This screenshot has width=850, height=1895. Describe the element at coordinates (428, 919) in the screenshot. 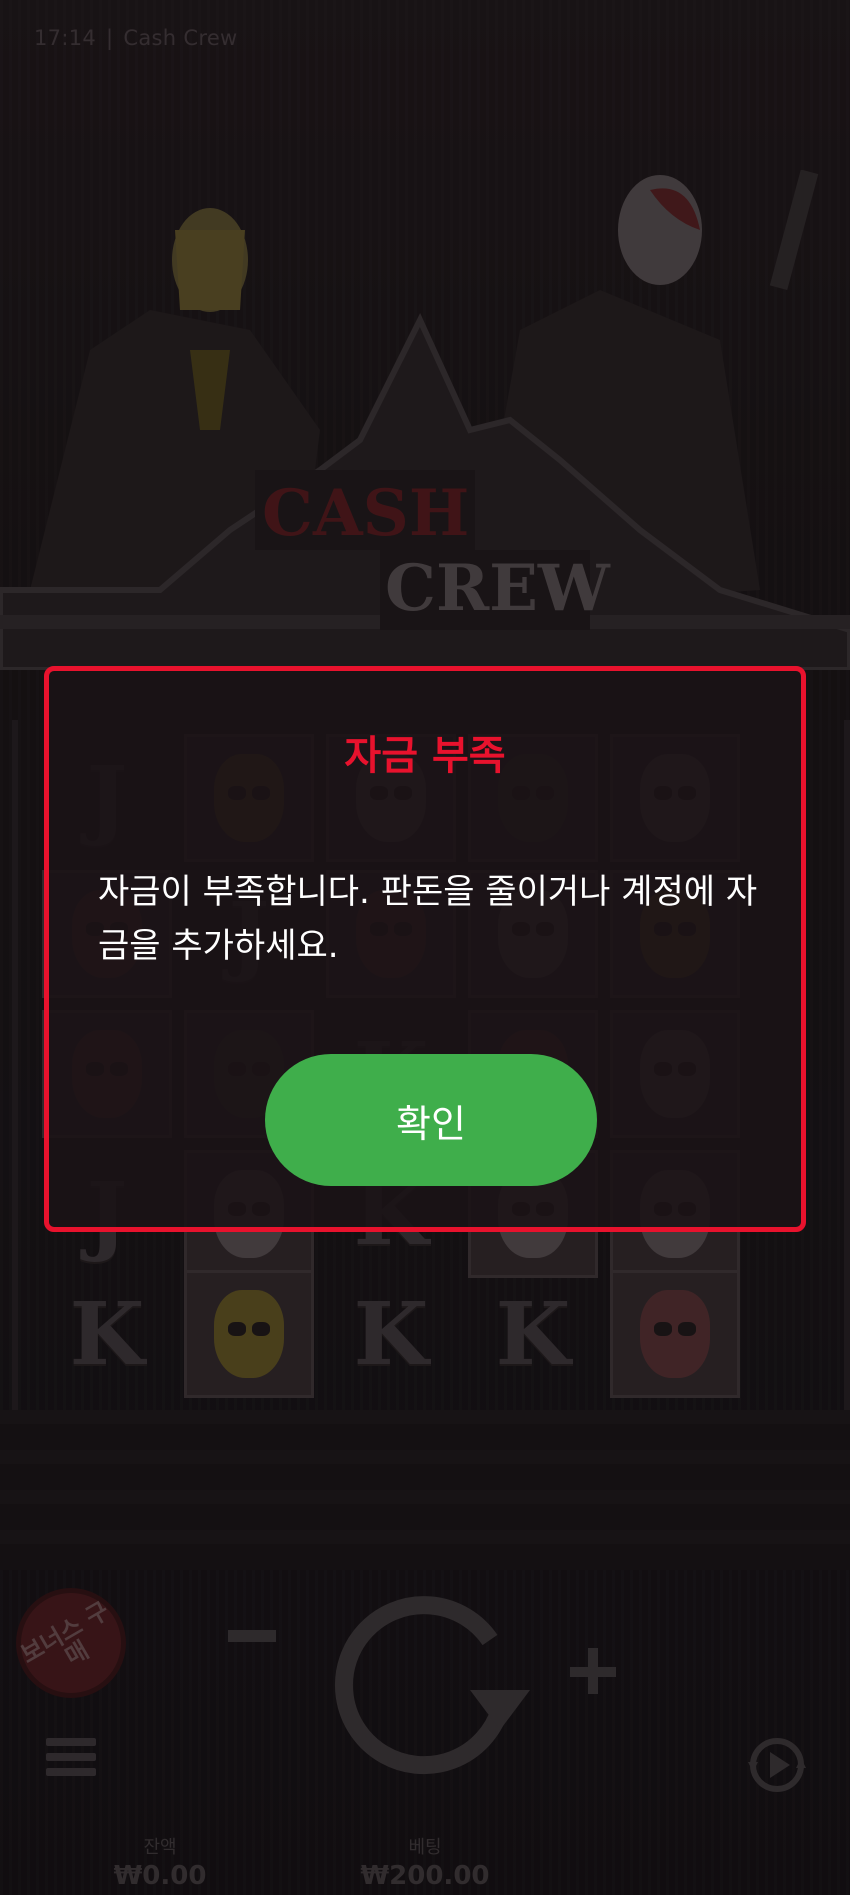

I see `dialog-message: 자금이 부족합니다. 판돈을 줄이거나 계정에 자금을 추가하세요.` at that location.